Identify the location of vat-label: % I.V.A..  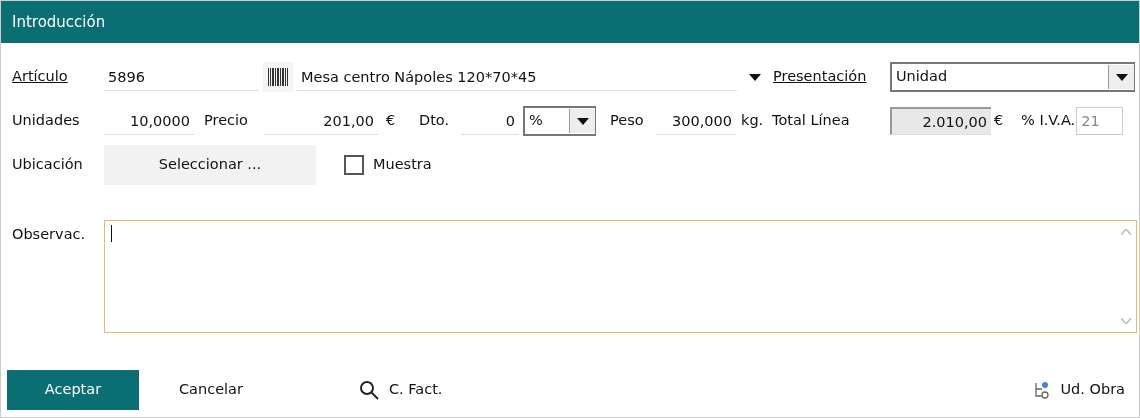
(1048, 121).